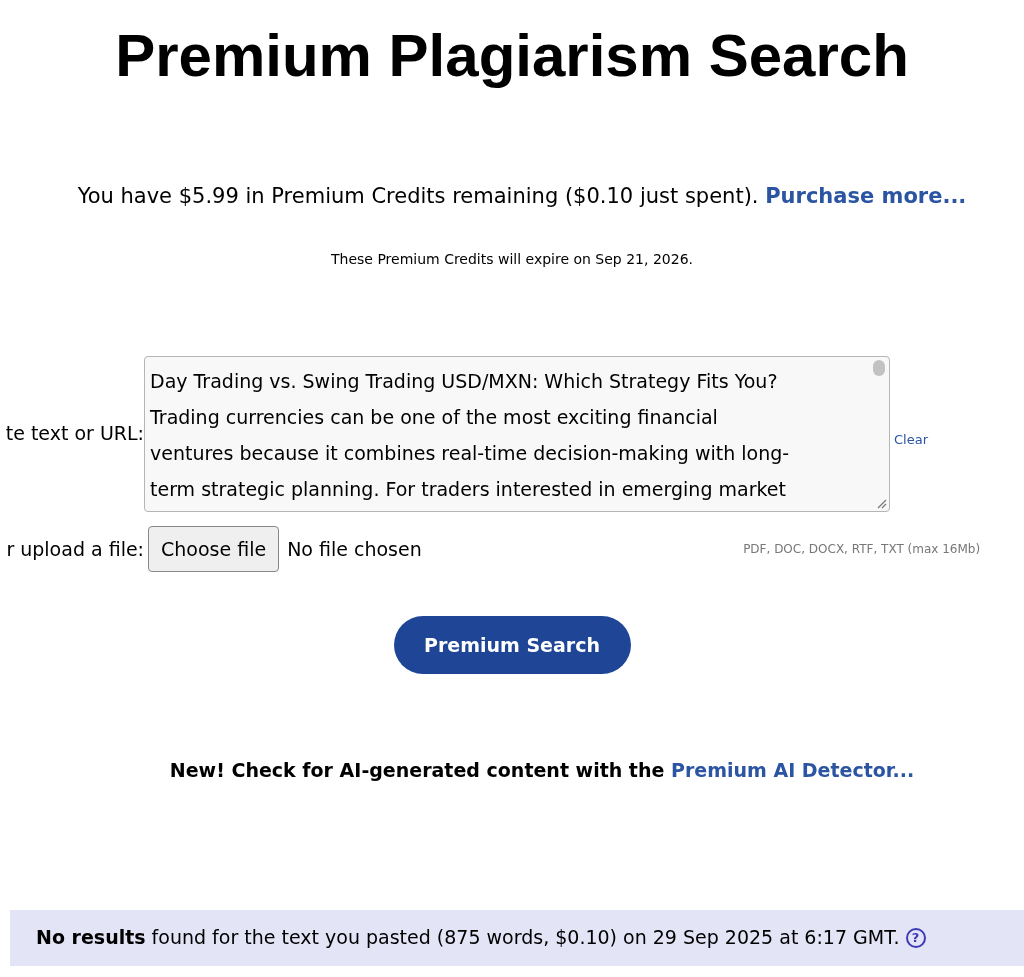 This screenshot has height=977, width=1024. What do you see at coordinates (517, 434) in the screenshot?
I see `text-input-field: Day Trading vs. Swing Trading USD/MXN: Which Strategy Fits You? Trading currencies can be one of the most exciting financial ventures because it combines real-time decision-making with long- term strategic planning. For traders interested in emerging market` at bounding box center [517, 434].